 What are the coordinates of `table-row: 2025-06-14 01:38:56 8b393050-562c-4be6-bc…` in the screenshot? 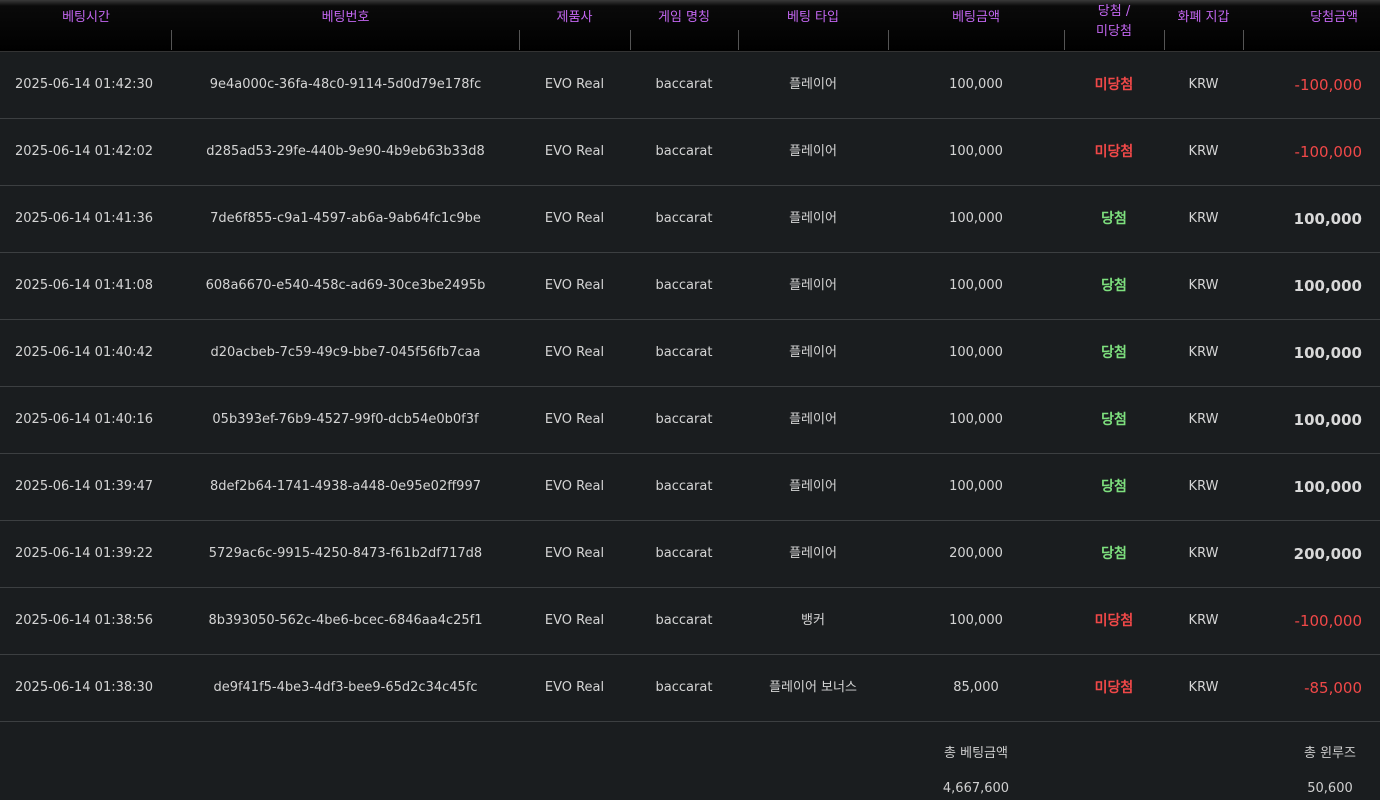 It's located at (690, 621).